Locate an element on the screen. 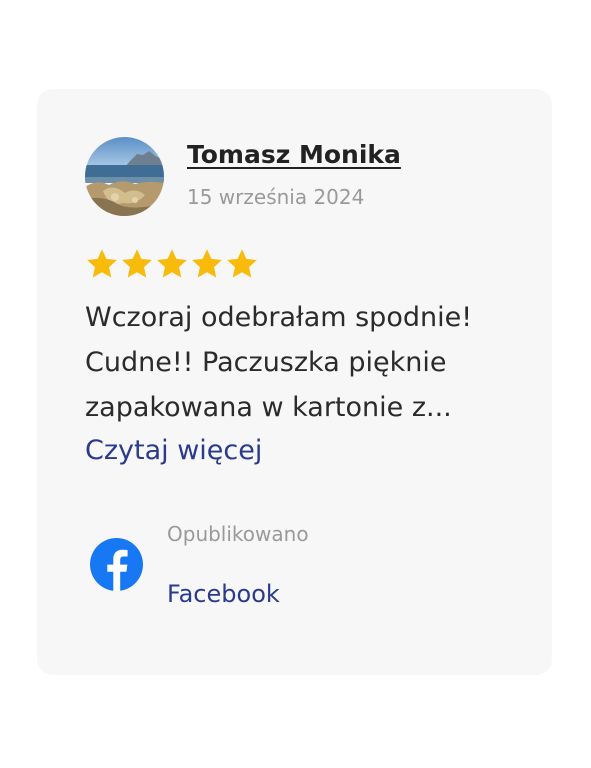 This screenshot has height=768, width=591. read-more-link: Czytaj więcej is located at coordinates (173, 450).